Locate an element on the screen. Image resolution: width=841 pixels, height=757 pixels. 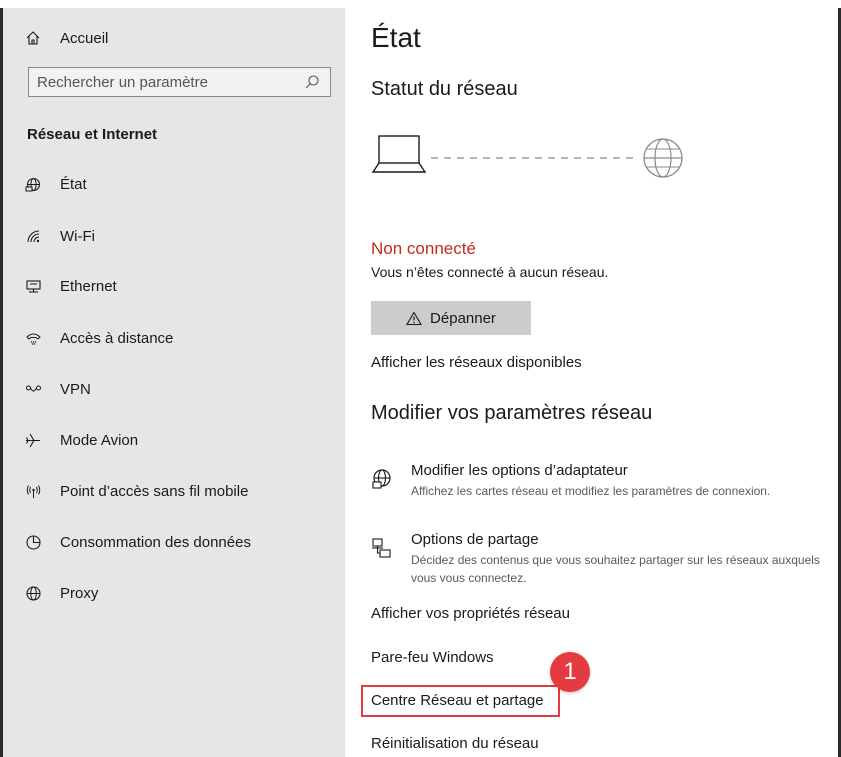
ethernet-icon is located at coordinates (33, 286).